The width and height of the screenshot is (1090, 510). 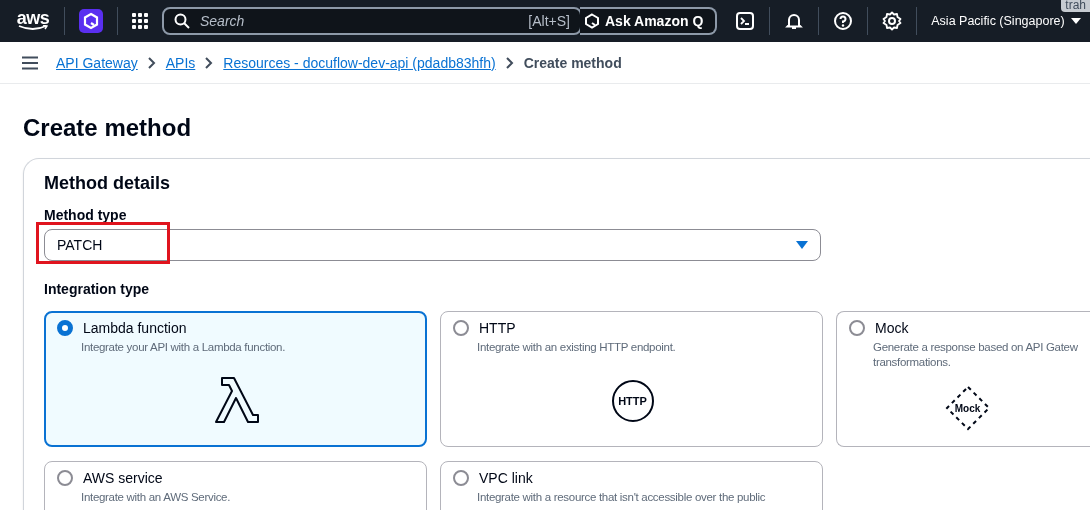 I want to click on http-icon: HTTP, so click(x=632, y=400).